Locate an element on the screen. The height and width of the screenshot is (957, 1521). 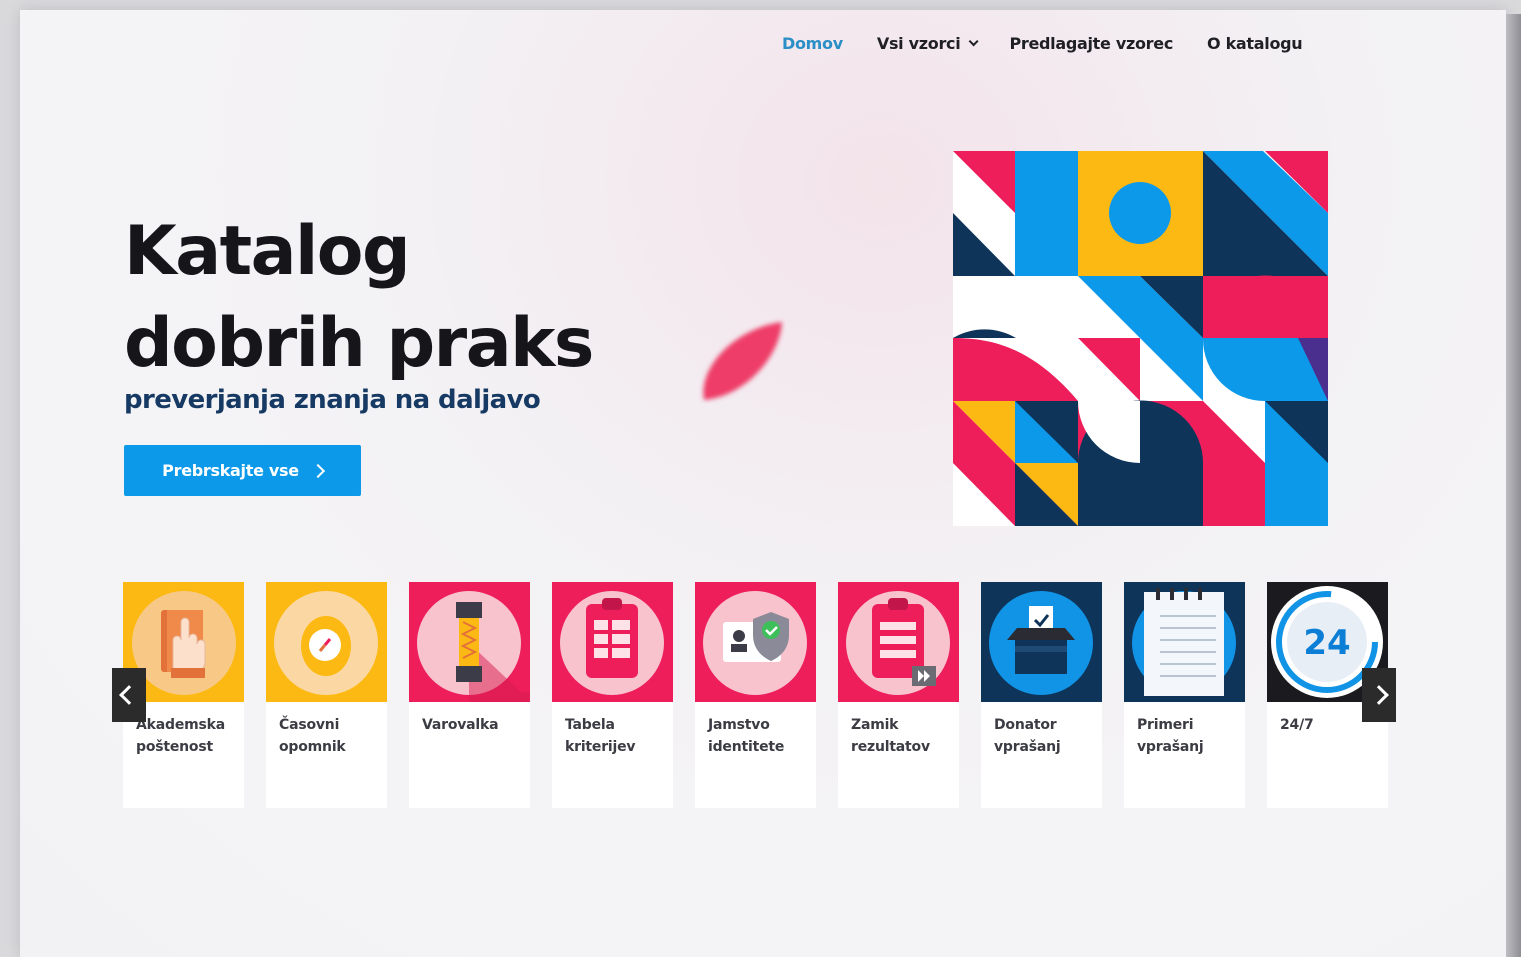
nav-about-label: O katalogu is located at coordinates (1255, 43).